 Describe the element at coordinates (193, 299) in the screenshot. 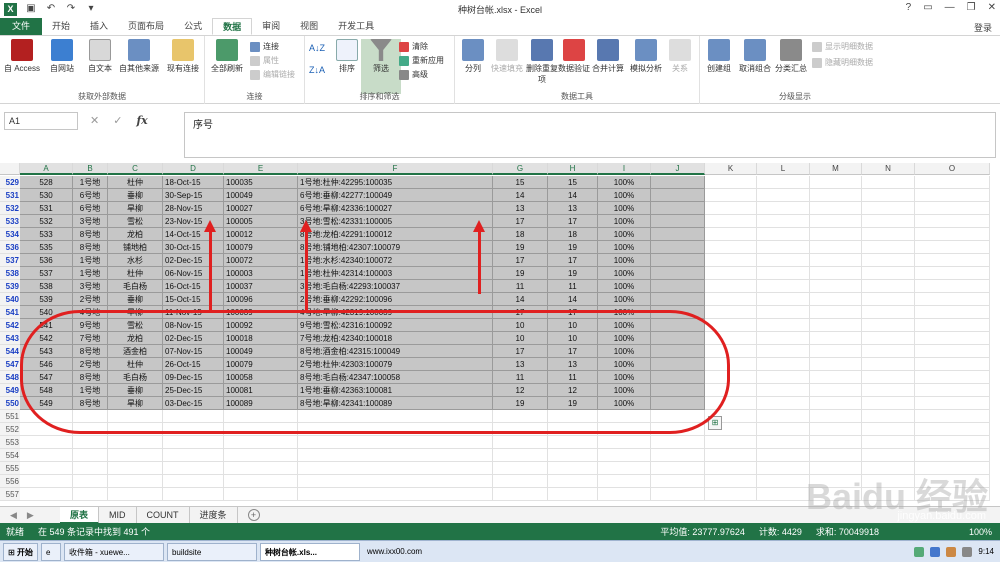

I see `table-cell: 15-Oct-15` at that location.